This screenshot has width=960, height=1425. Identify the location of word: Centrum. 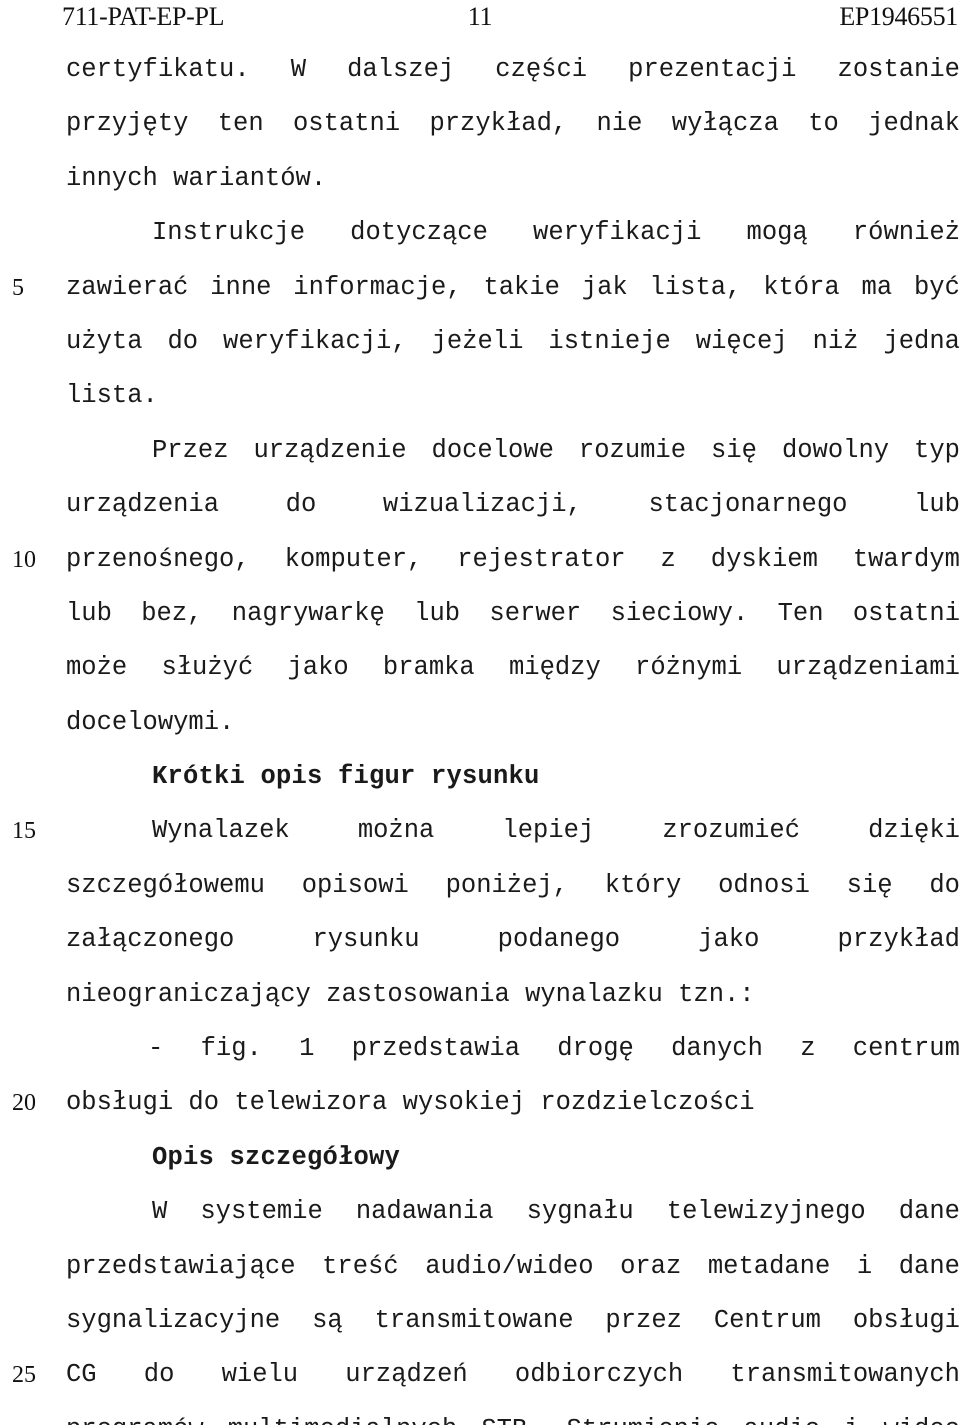
(767, 1320).